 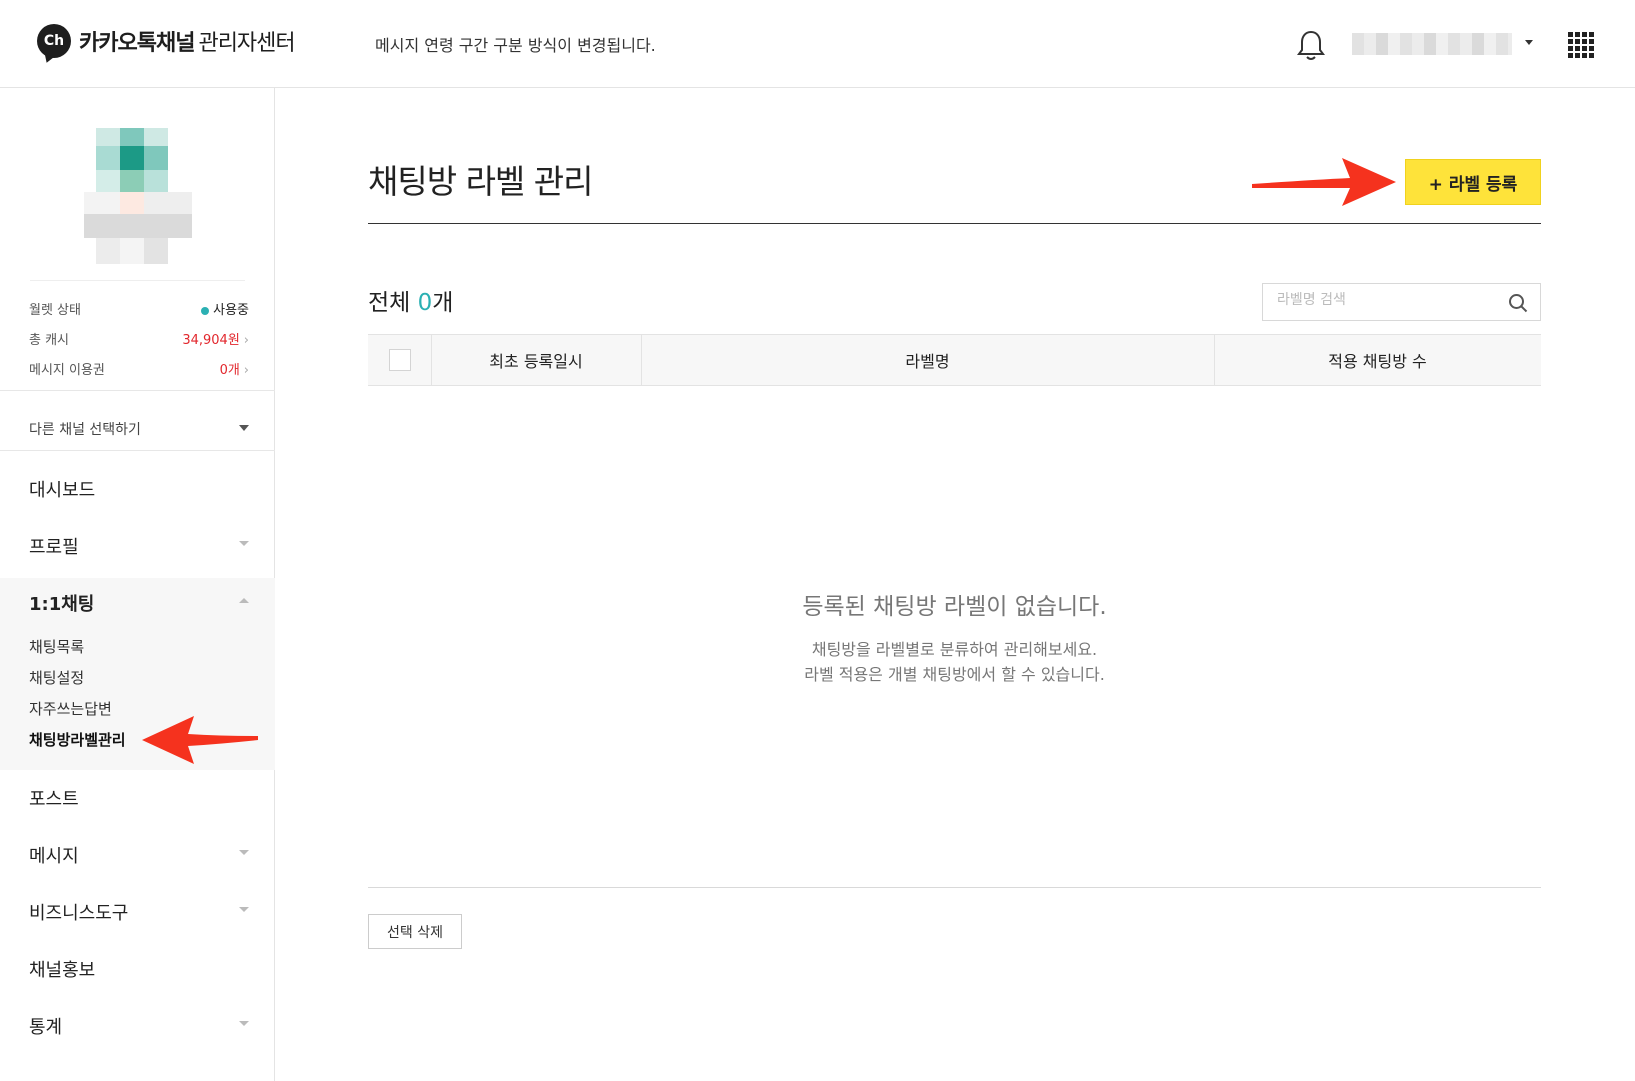 What do you see at coordinates (817, 44) in the screenshot?
I see `top-header: Ch 카카오톡채널 관리자센터 메시지 연령 구간 구분 방식이 변경됩니다.` at bounding box center [817, 44].